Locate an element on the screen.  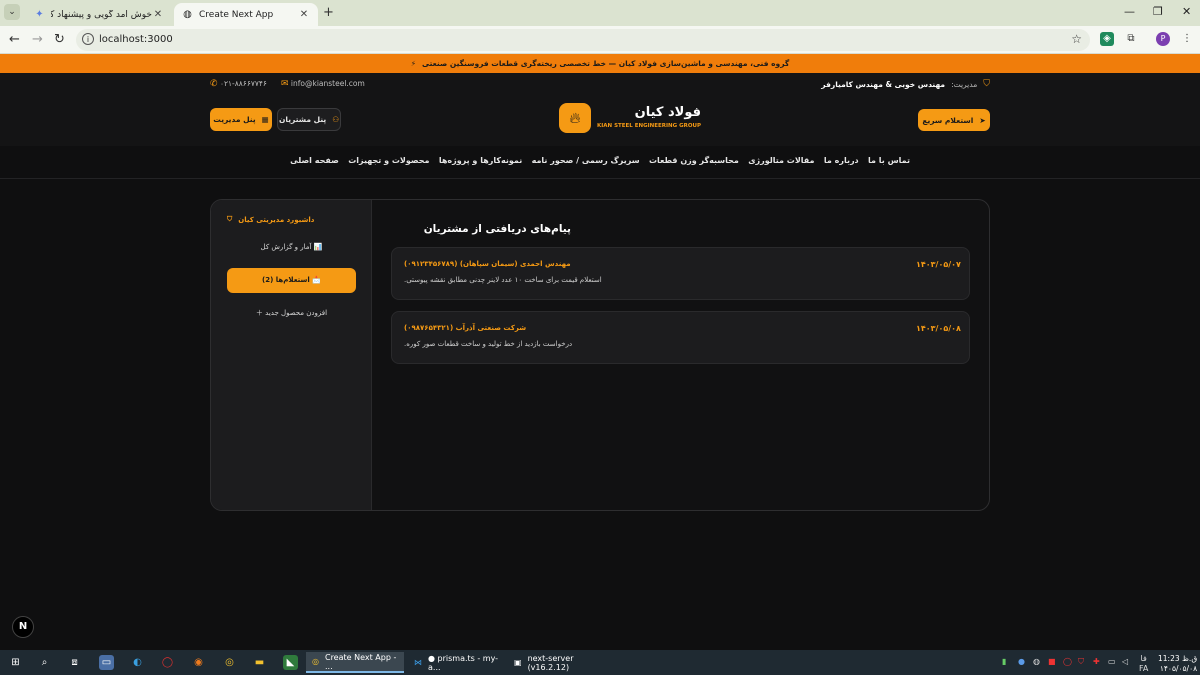
browser-toolbar: ← → ↻ i localhost:3000 ☆ ◈ ⧉ ⋮ is located at coordinates (600, 40).